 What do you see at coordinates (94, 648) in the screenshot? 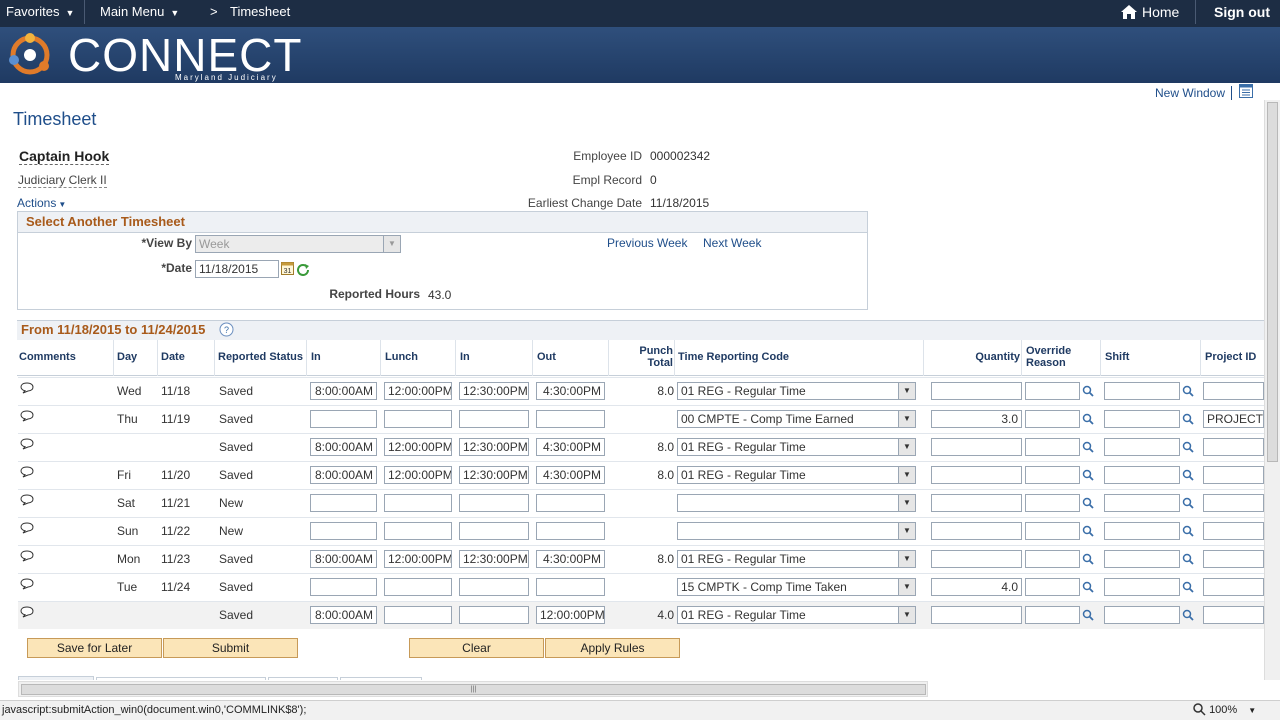
I see `save-for-later-button: Save for Later` at bounding box center [94, 648].